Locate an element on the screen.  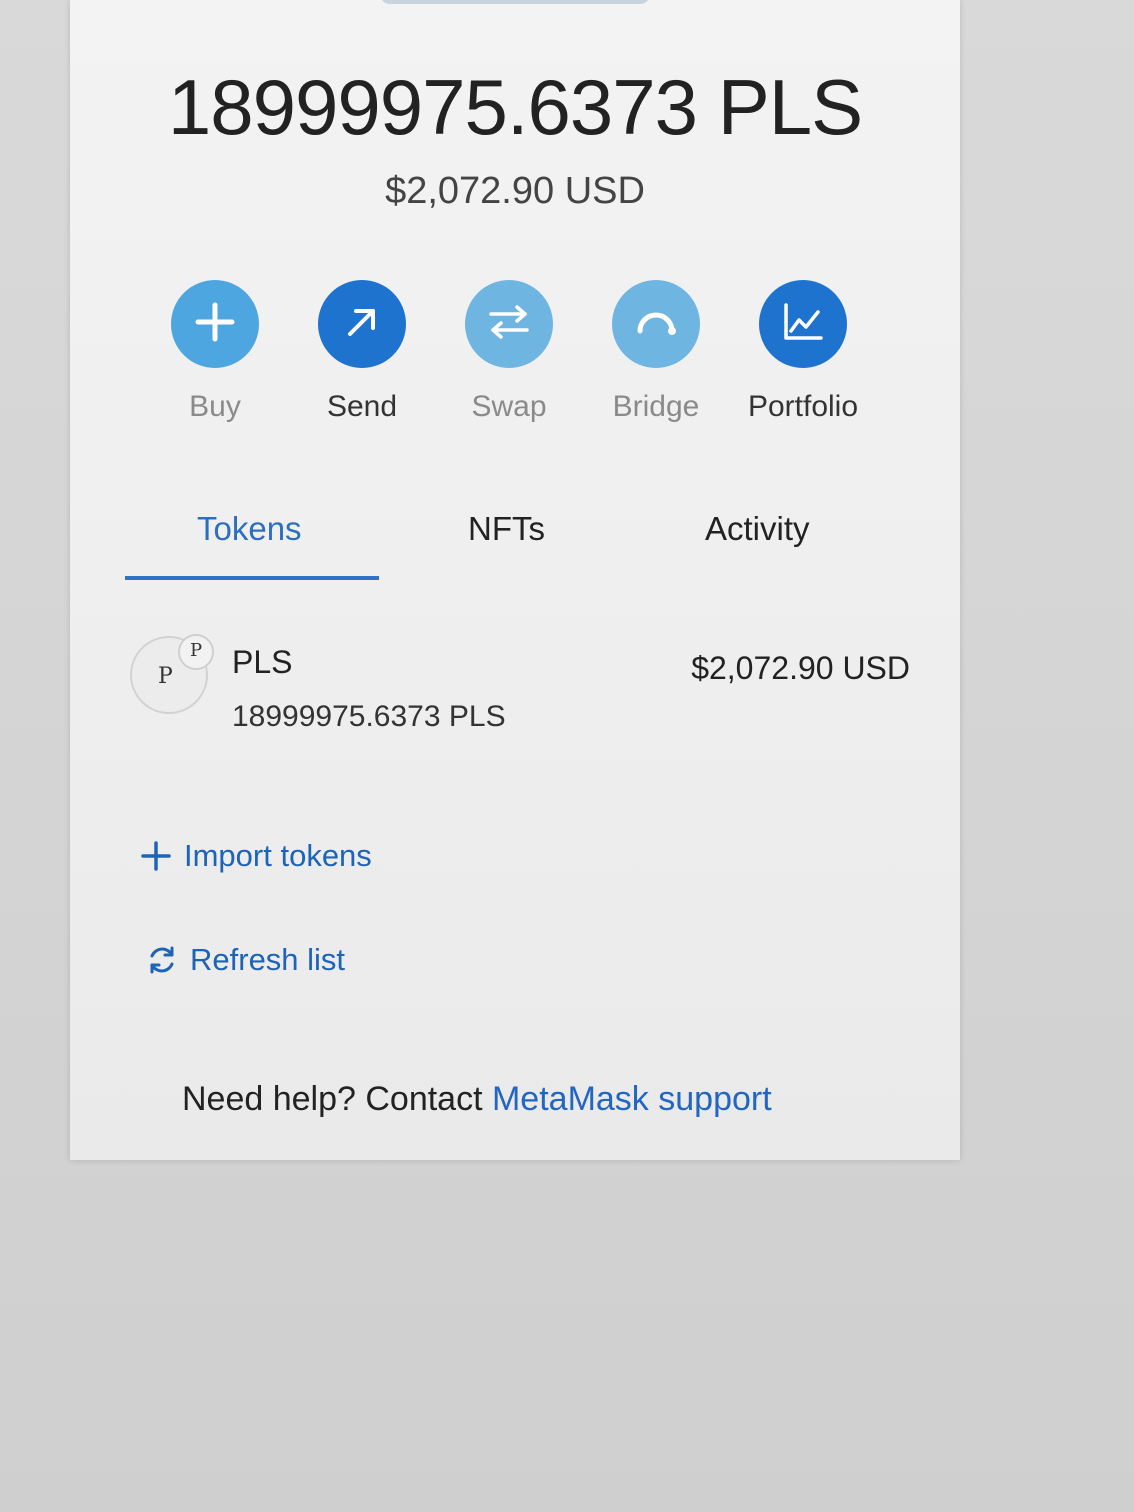
action-bar: Buy Send Swap Bridge Portfolio is located at coordinates (515, 360).